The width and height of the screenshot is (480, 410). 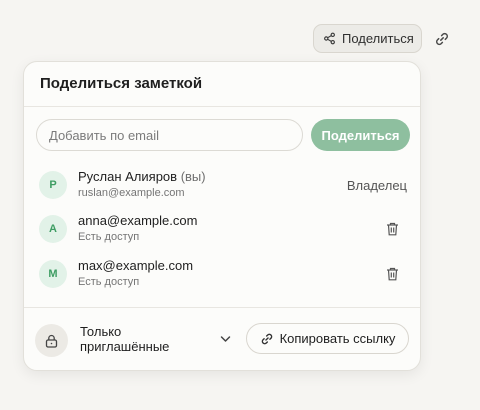 I want to click on access-icon-box, so click(x=51, y=340).